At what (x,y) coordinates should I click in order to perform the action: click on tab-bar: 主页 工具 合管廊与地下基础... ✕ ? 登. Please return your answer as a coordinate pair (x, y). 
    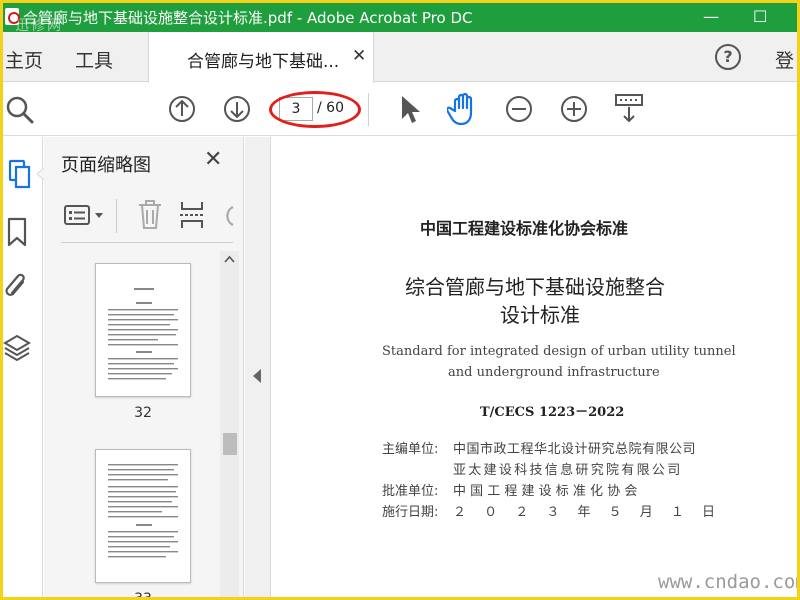
    Looking at the image, I should click on (400, 57).